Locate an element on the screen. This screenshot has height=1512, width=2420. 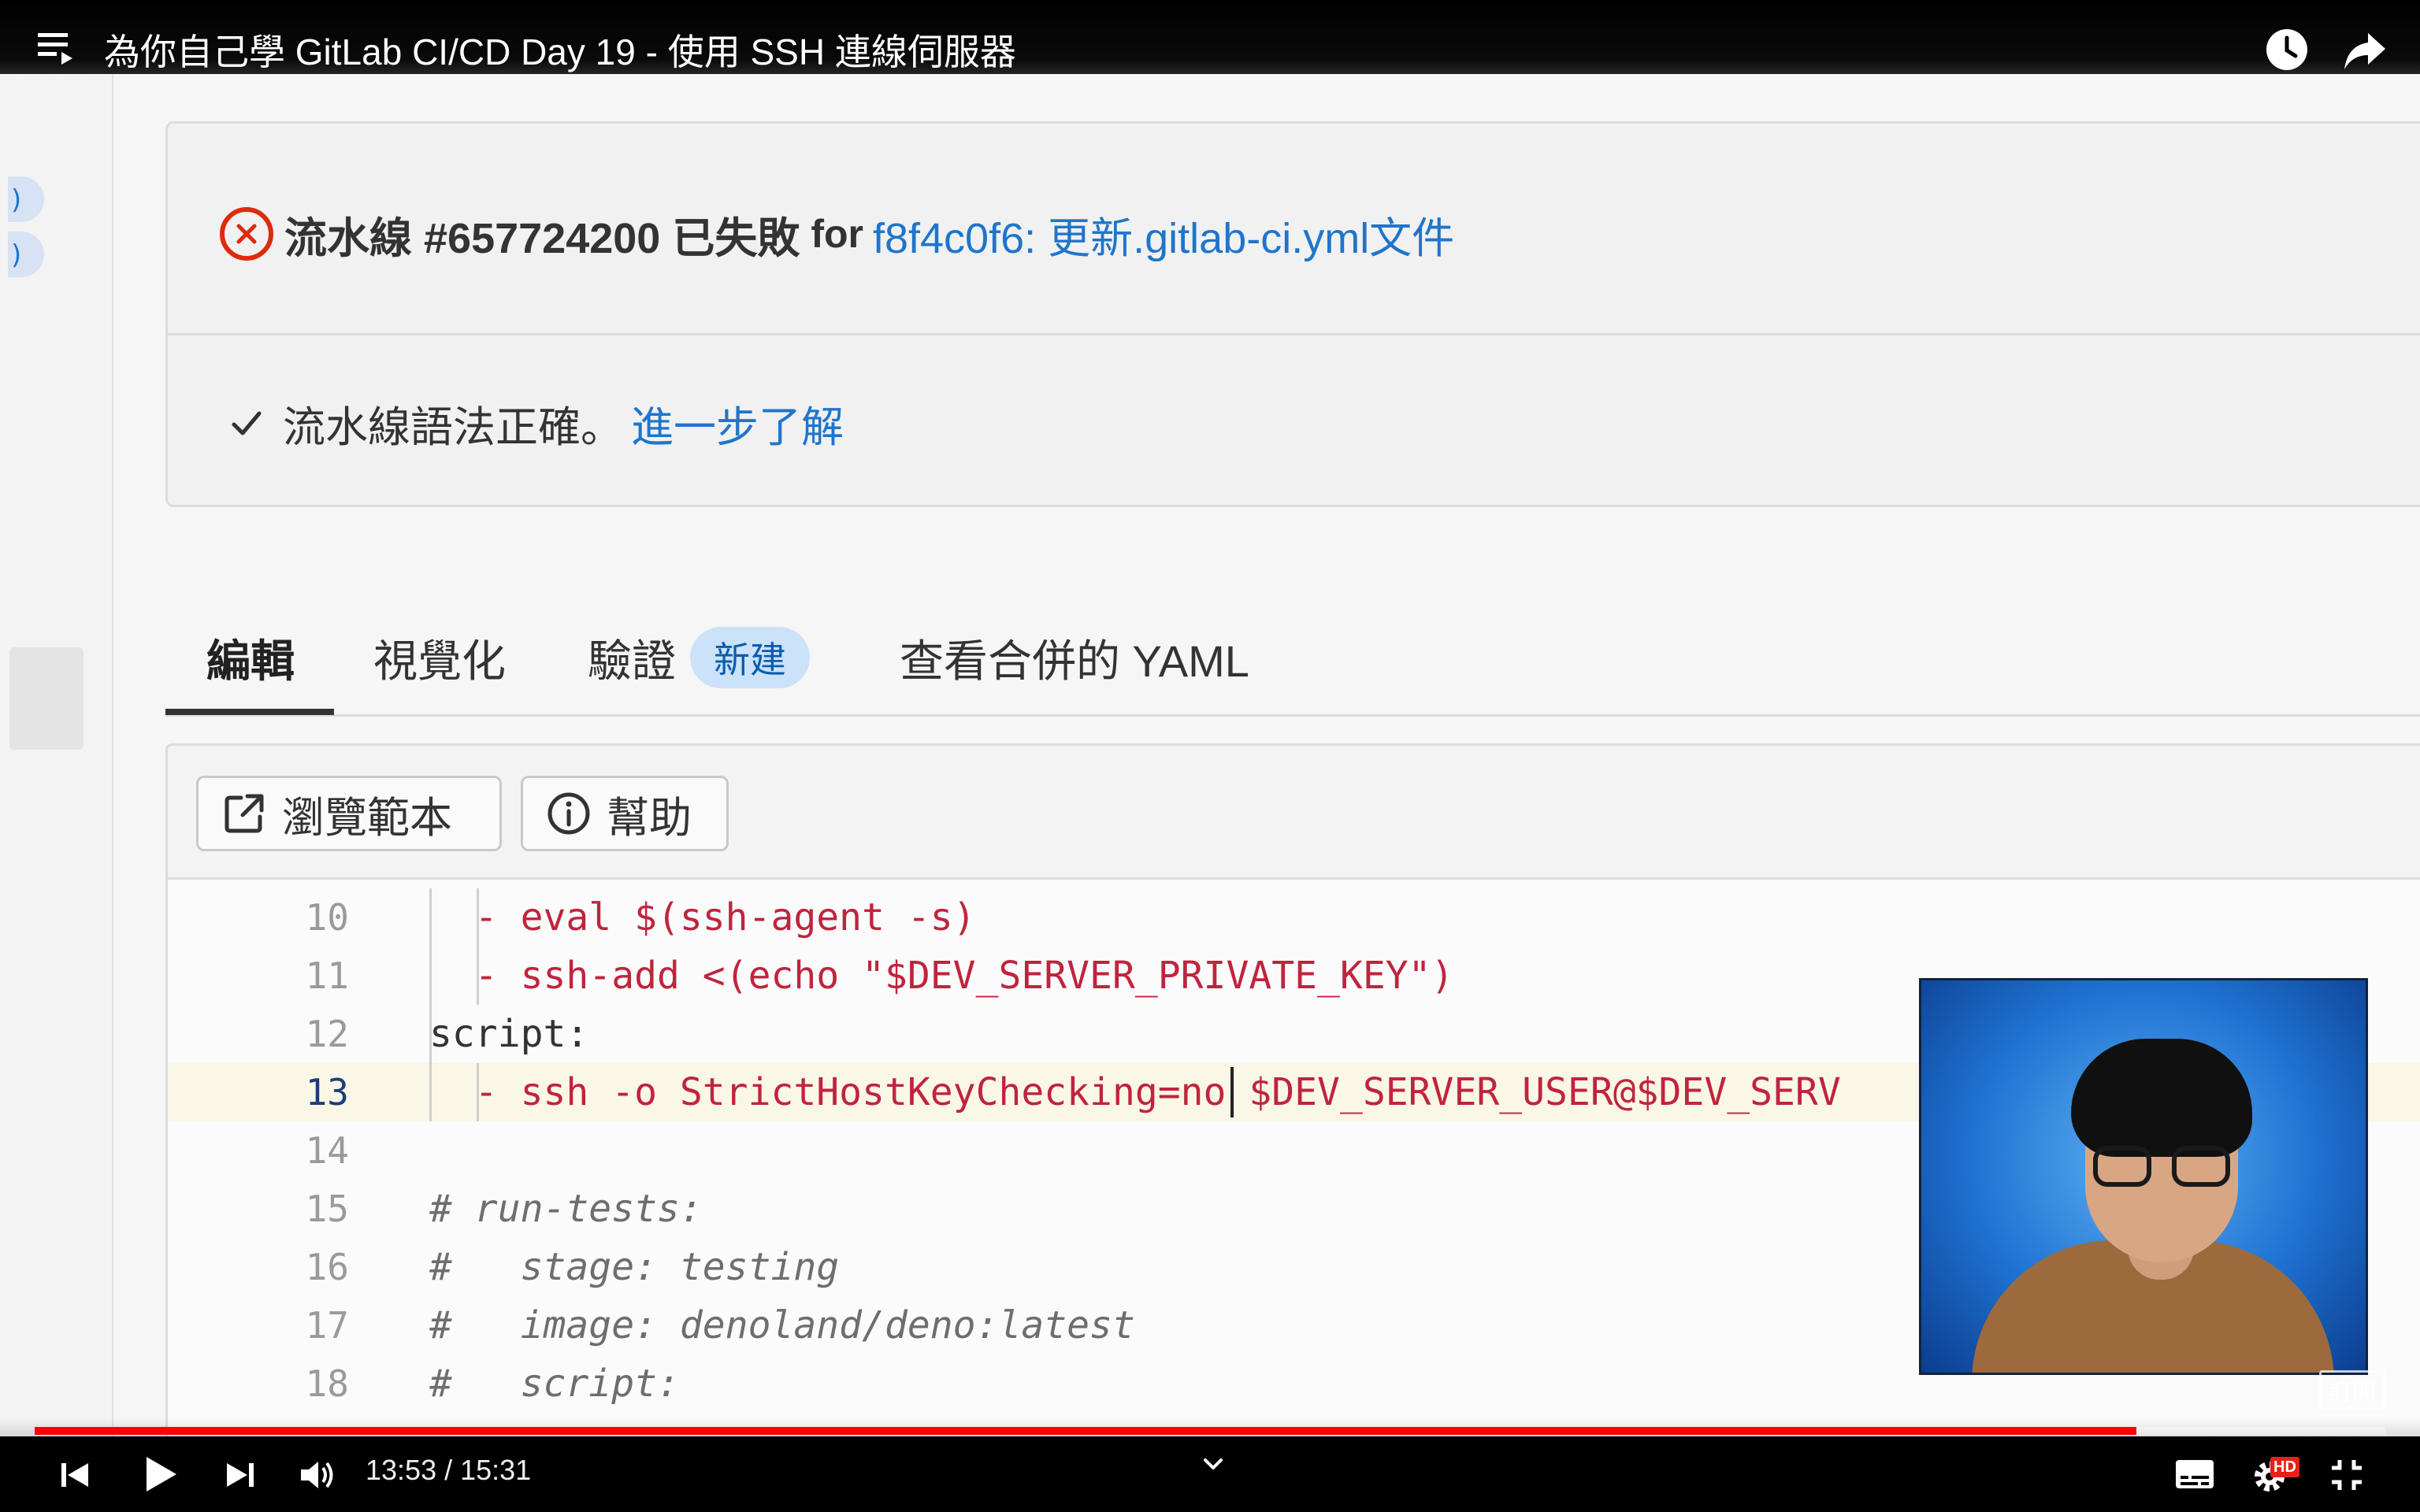
tab-validate: 驗證 新建 is located at coordinates (699, 657).